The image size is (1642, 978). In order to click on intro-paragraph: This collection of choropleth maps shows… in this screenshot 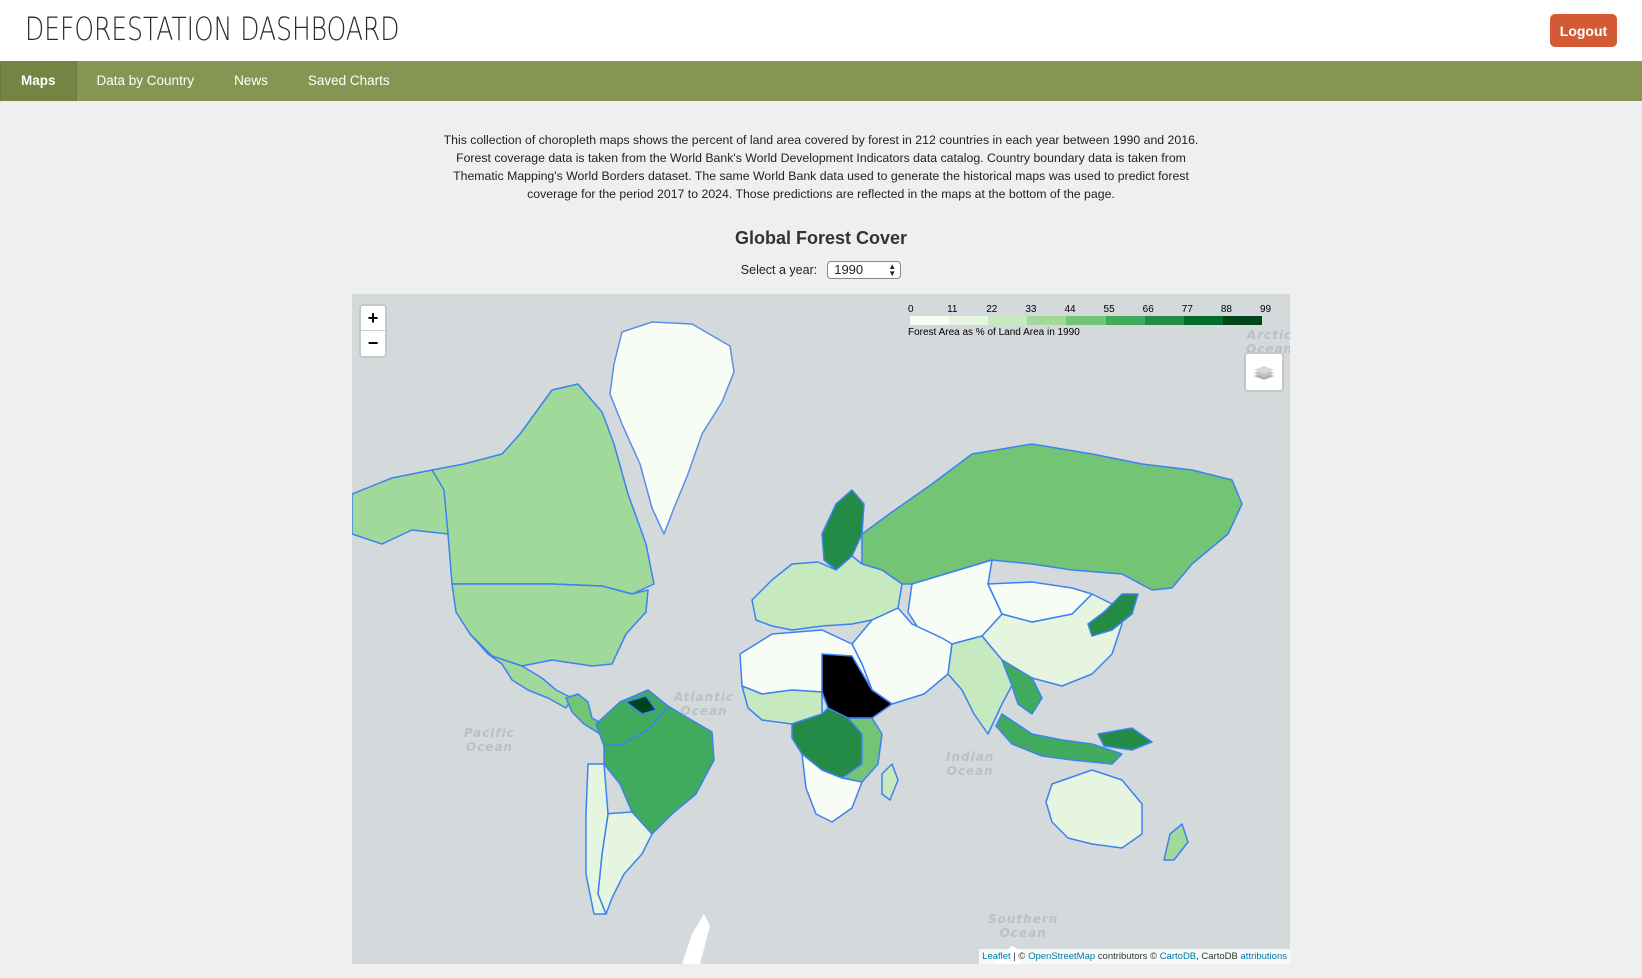, I will do `click(821, 167)`.